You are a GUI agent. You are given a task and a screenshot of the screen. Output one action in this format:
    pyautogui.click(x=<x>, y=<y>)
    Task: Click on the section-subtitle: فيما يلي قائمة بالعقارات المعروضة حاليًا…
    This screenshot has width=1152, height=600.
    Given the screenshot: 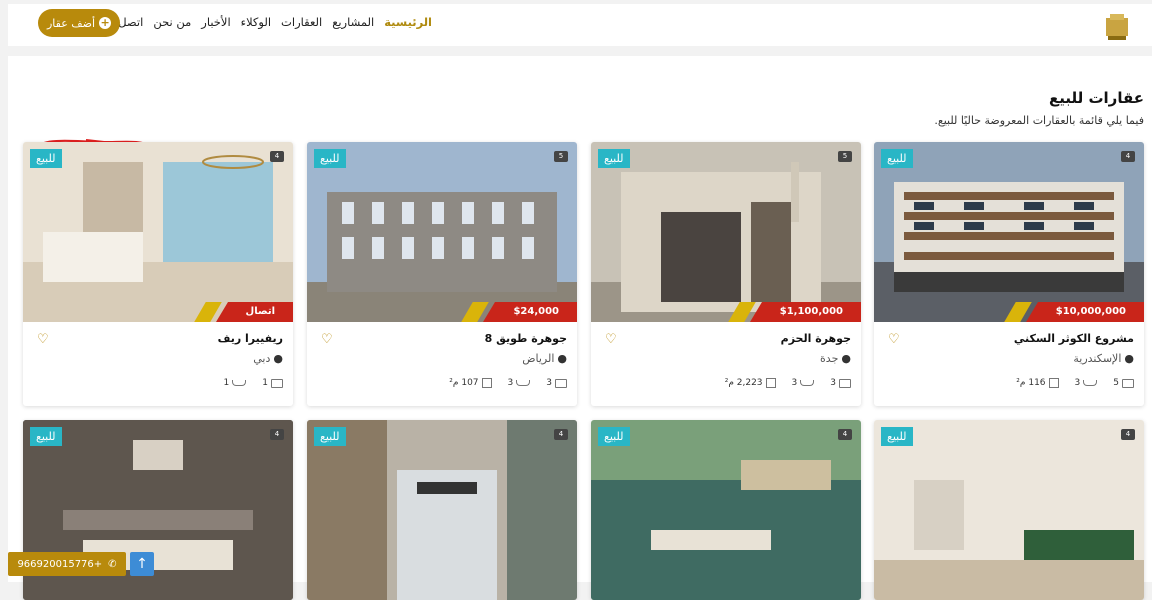 What is the action you would take?
    pyautogui.click(x=1039, y=120)
    